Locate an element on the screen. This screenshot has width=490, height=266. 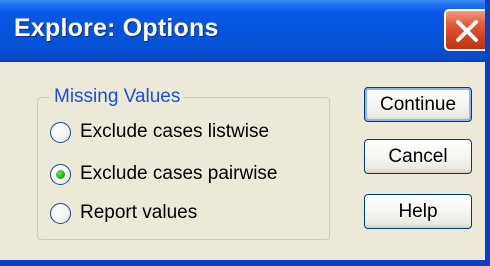
radio-label: Exclude cases pairwise is located at coordinates (179, 173).